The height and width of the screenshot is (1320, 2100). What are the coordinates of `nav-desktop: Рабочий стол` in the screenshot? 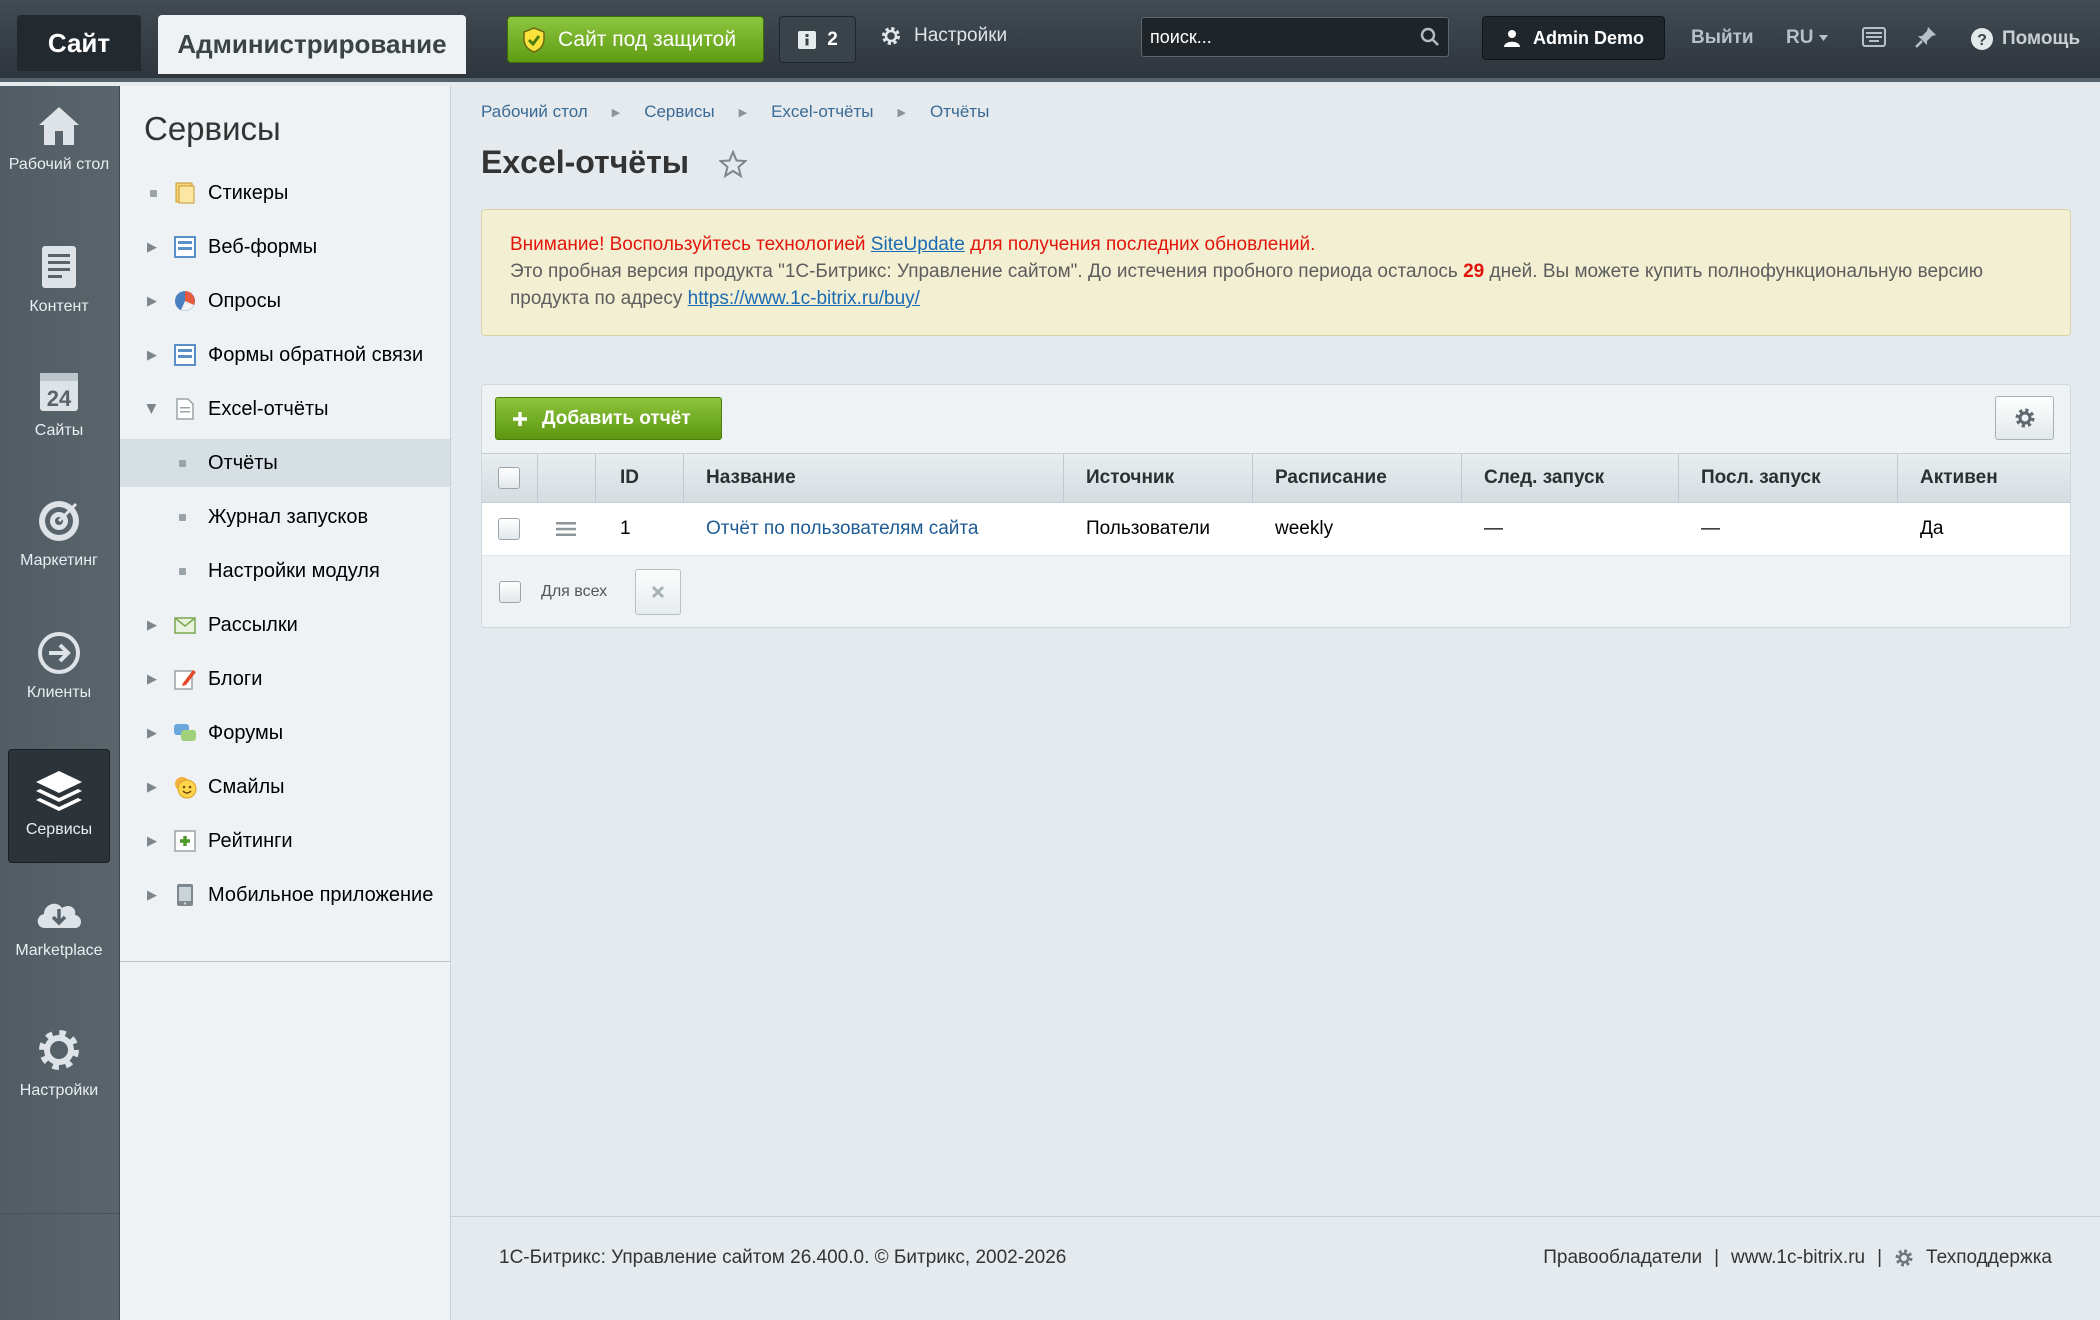 It's located at (59, 154).